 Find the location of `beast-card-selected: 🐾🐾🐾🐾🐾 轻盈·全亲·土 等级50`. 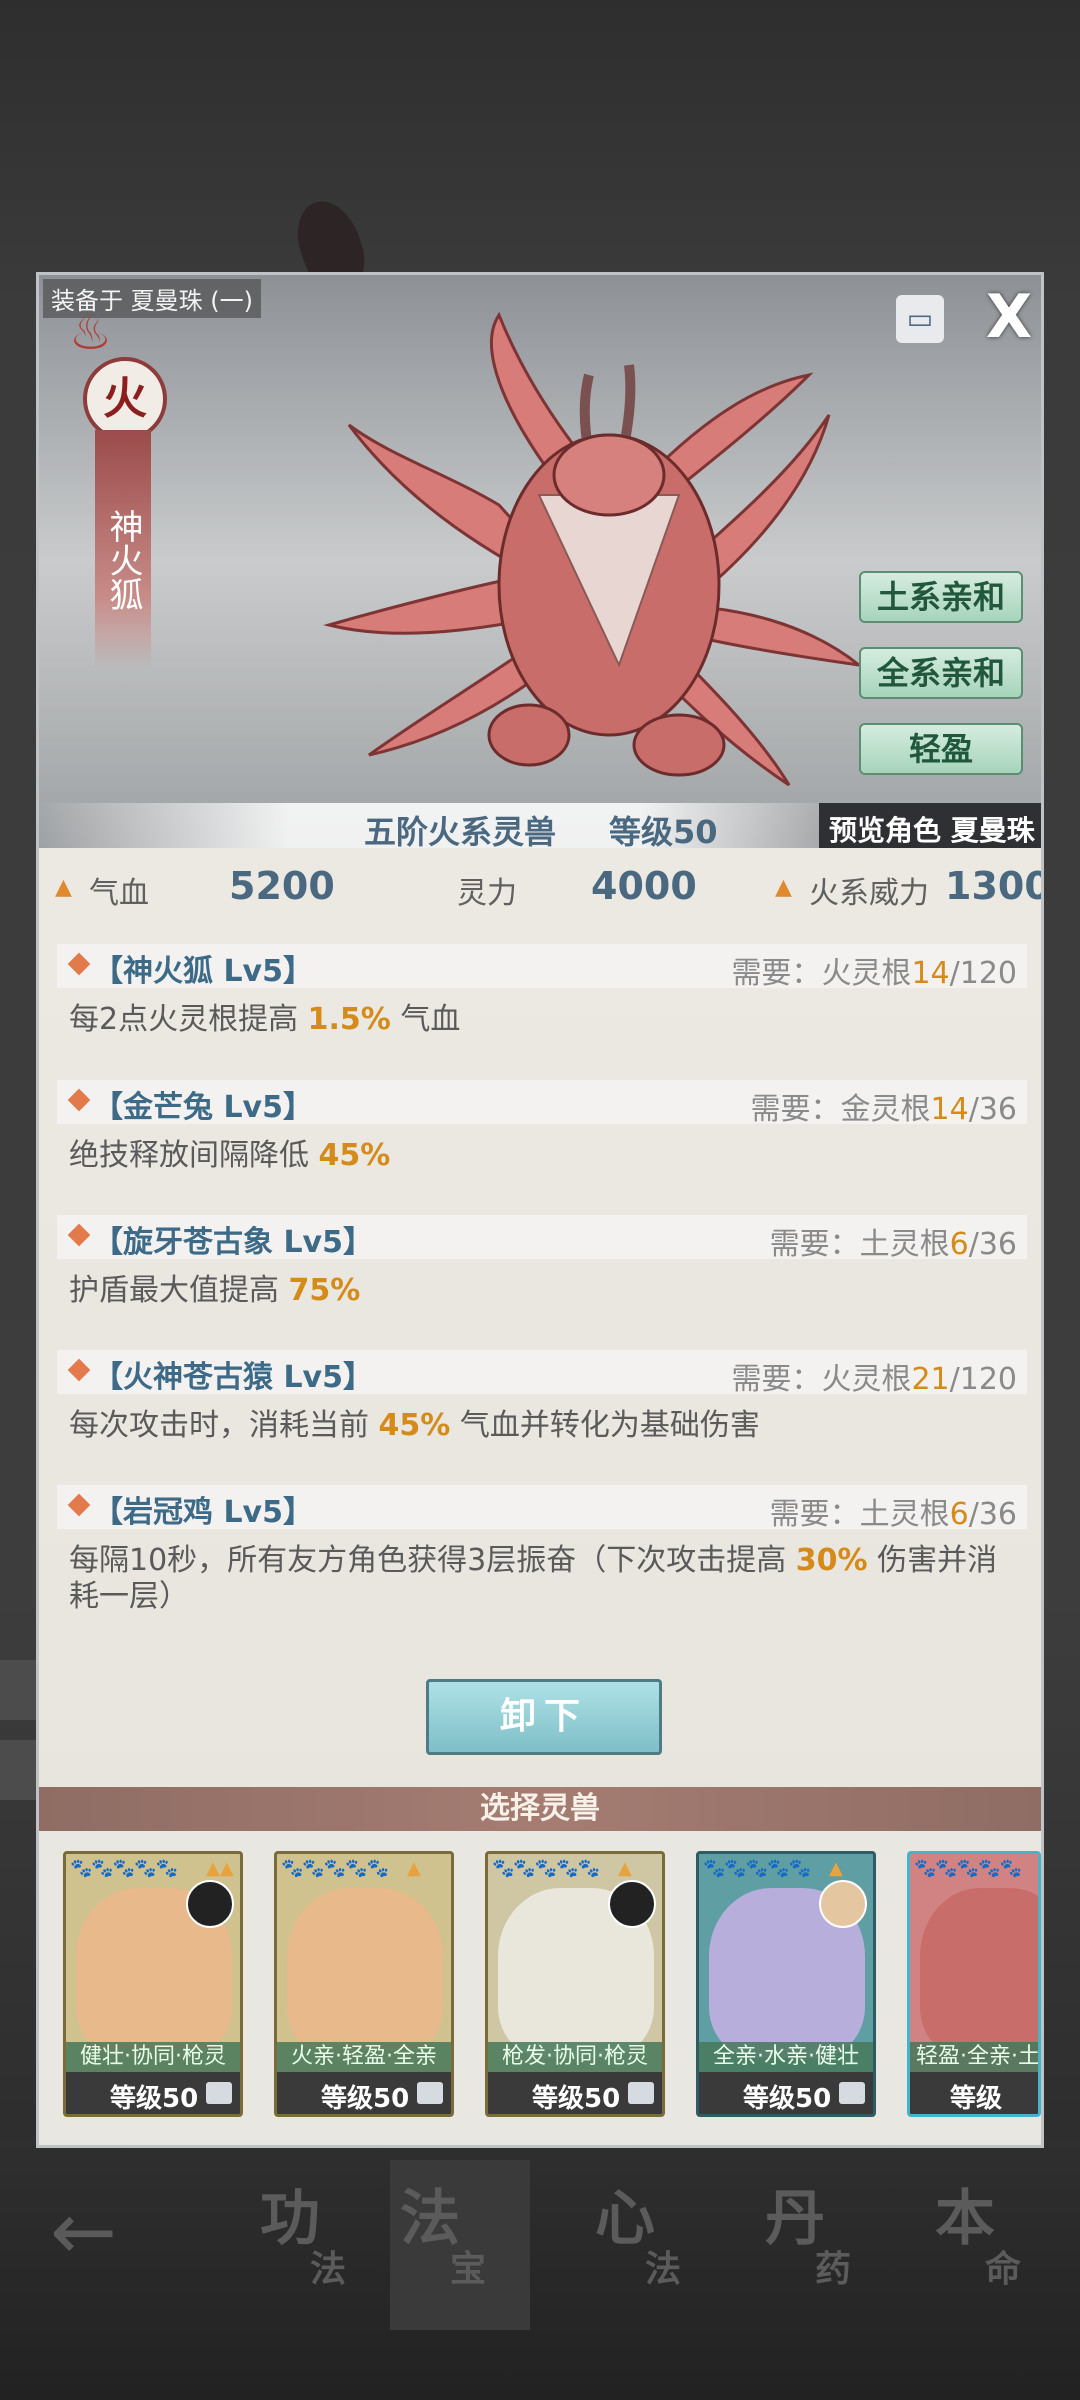

beast-card-selected: 🐾🐾🐾🐾🐾 轻盈·全亲·土 等级50 is located at coordinates (974, 1984).